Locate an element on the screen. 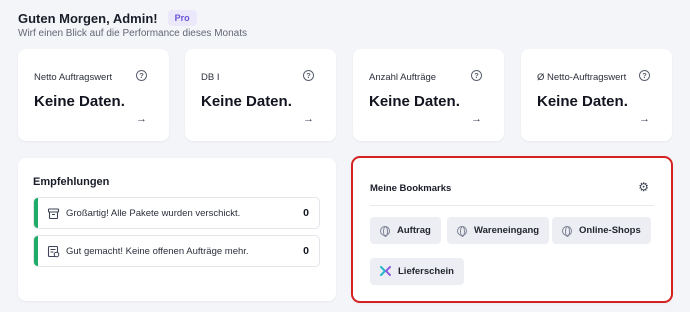  kpi-label: Ø Netto-Auftragswert is located at coordinates (582, 77).